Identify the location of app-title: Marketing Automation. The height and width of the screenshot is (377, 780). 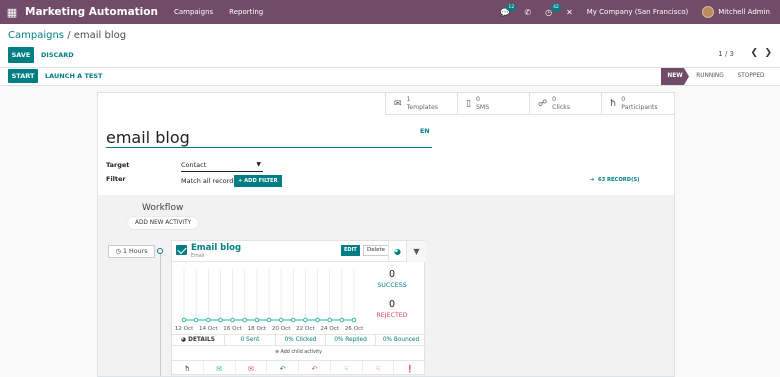
(91, 12).